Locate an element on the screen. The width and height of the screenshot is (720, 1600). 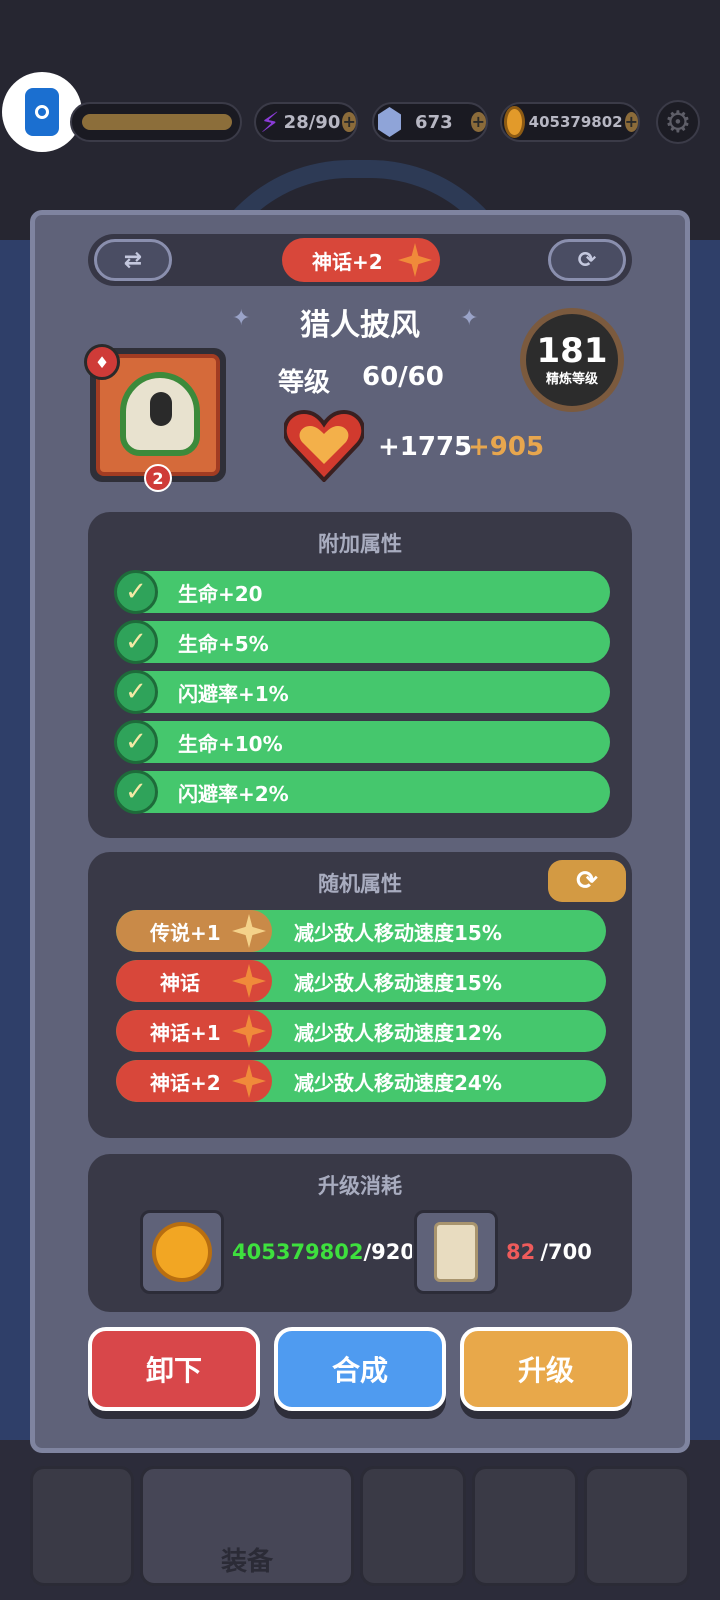
scroll-need: /700 is located at coordinates (566, 1252).